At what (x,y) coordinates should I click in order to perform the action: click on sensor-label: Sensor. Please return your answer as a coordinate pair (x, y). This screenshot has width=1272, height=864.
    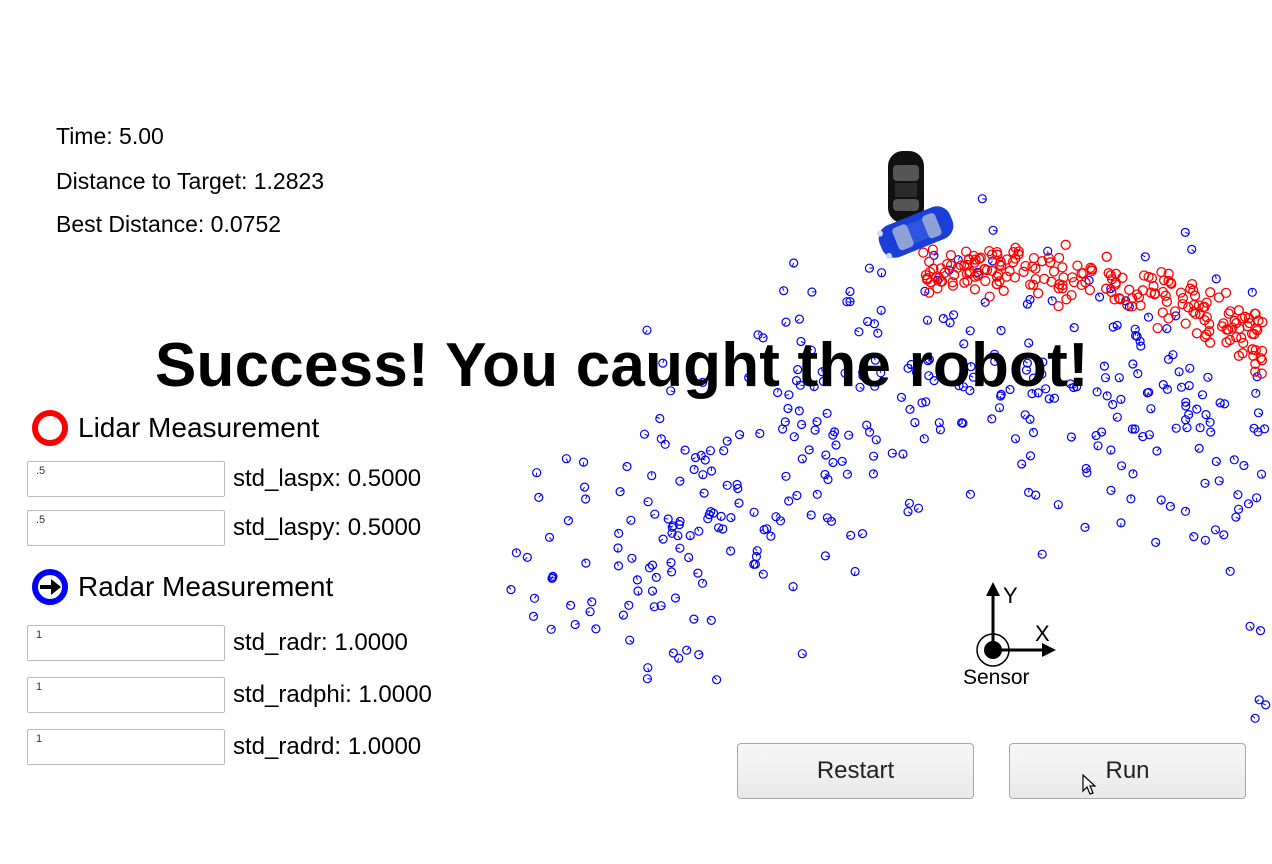
    Looking at the image, I should click on (996, 677).